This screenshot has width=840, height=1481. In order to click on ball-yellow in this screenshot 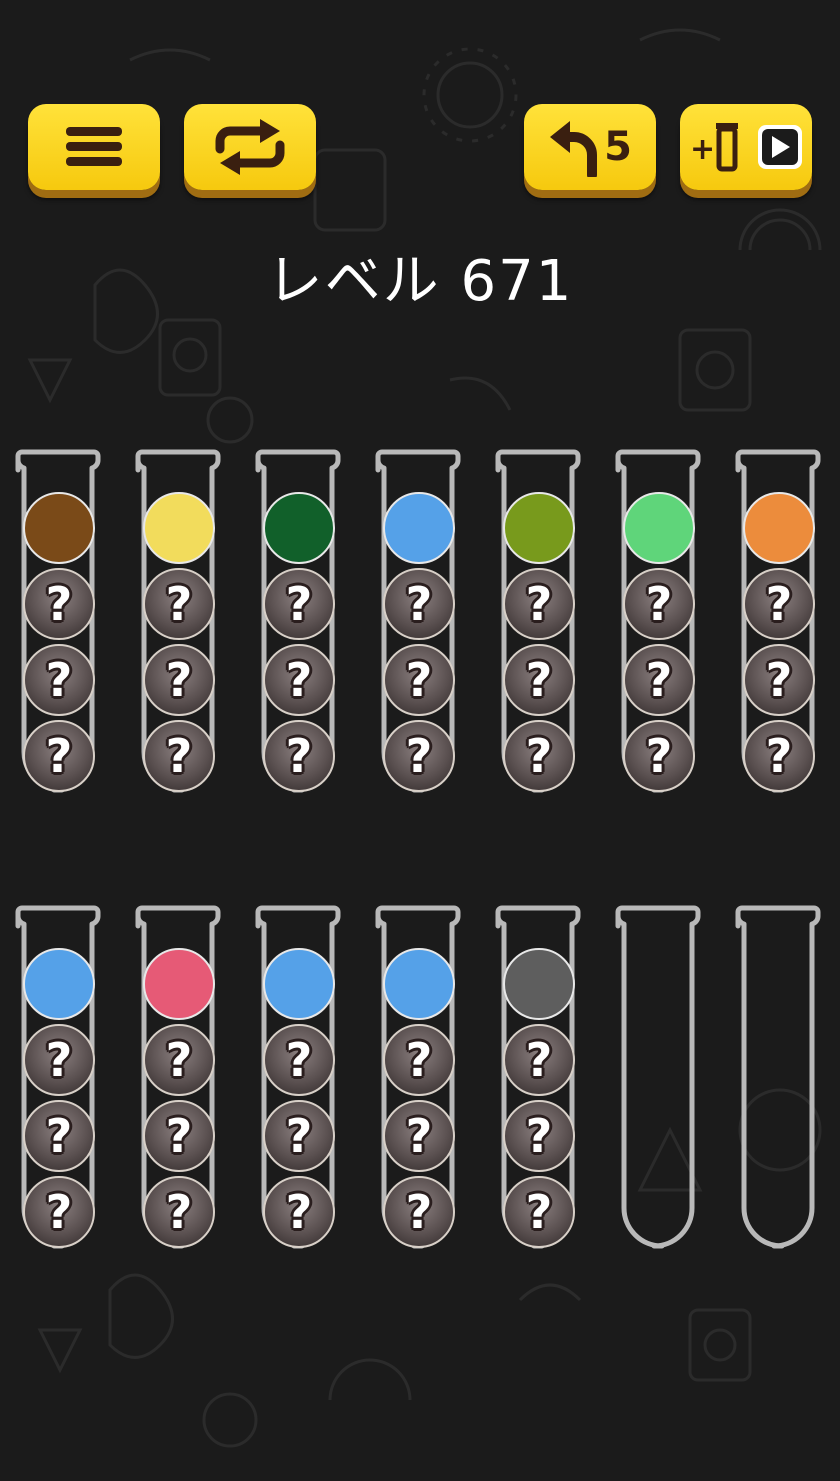, I will do `click(179, 528)`.